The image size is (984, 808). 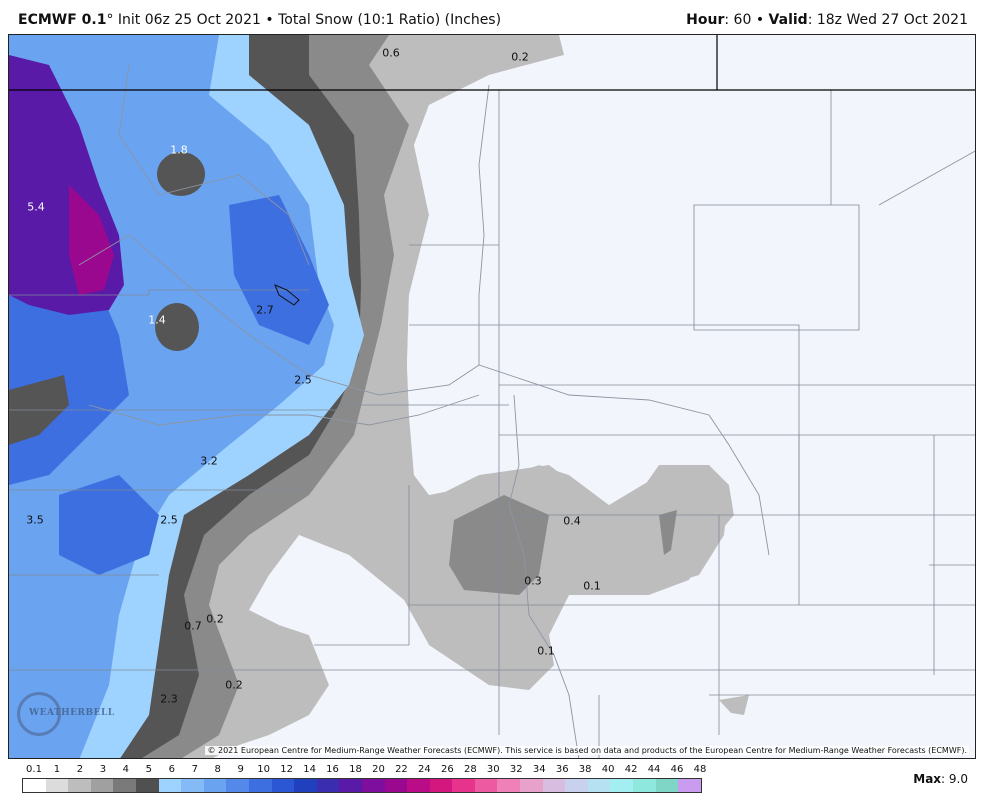 What do you see at coordinates (171, 769) in the screenshot?
I see `legend-label: 6` at bounding box center [171, 769].